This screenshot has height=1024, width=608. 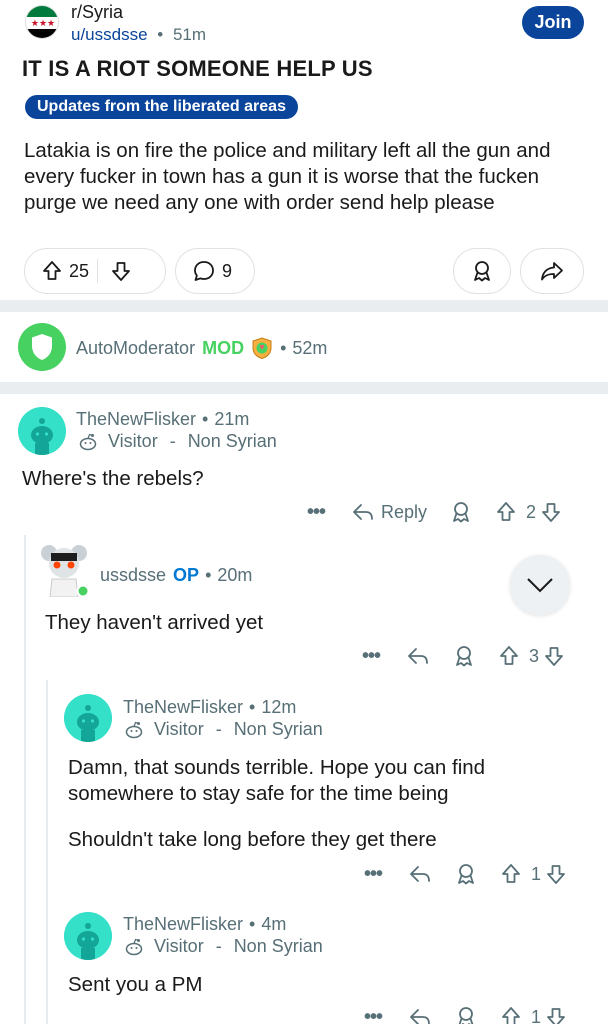 I want to click on comment-body: Where's the rebels?, so click(x=113, y=478).